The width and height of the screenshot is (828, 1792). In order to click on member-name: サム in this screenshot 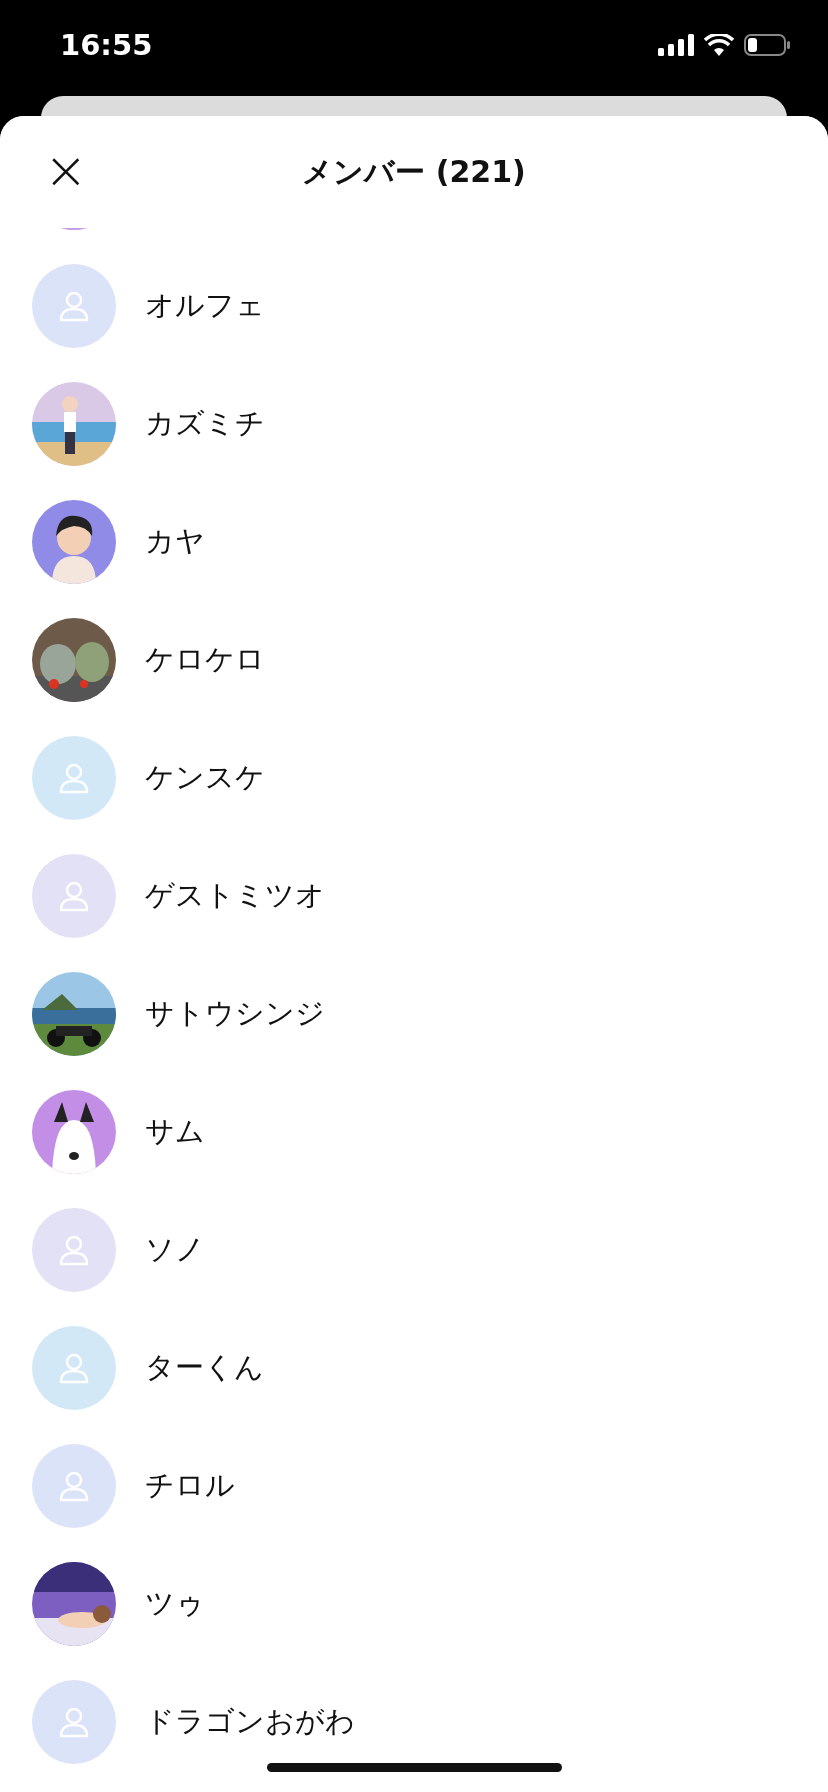, I will do `click(175, 1132)`.